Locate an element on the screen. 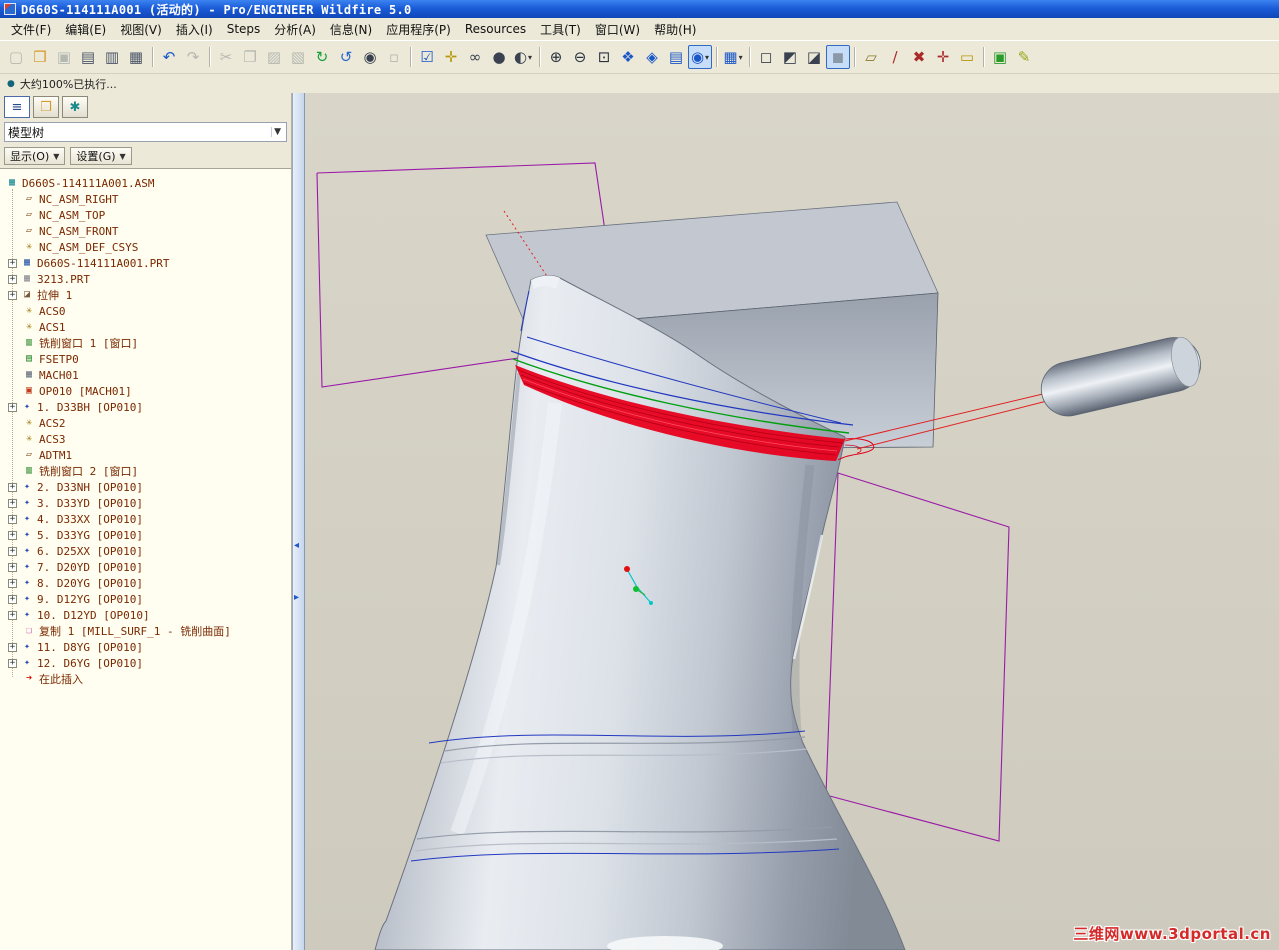  folder-browser-tab: ❒ is located at coordinates (46, 107).